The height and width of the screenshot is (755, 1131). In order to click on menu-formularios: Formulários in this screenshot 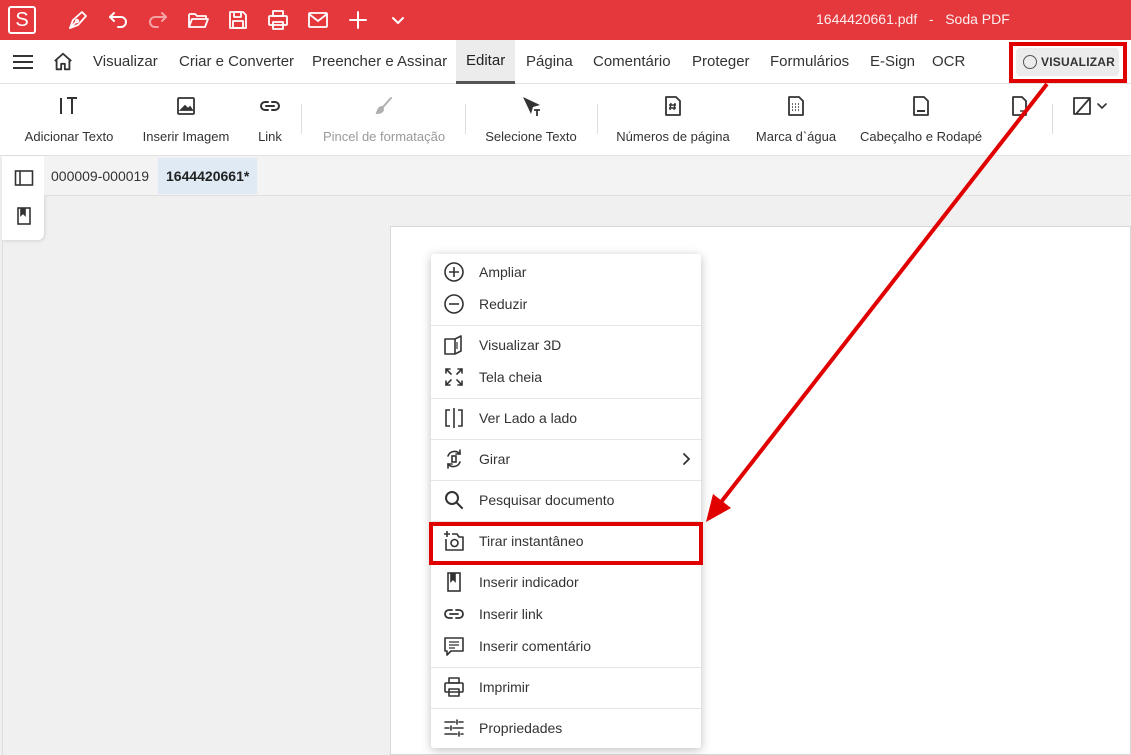, I will do `click(809, 62)`.